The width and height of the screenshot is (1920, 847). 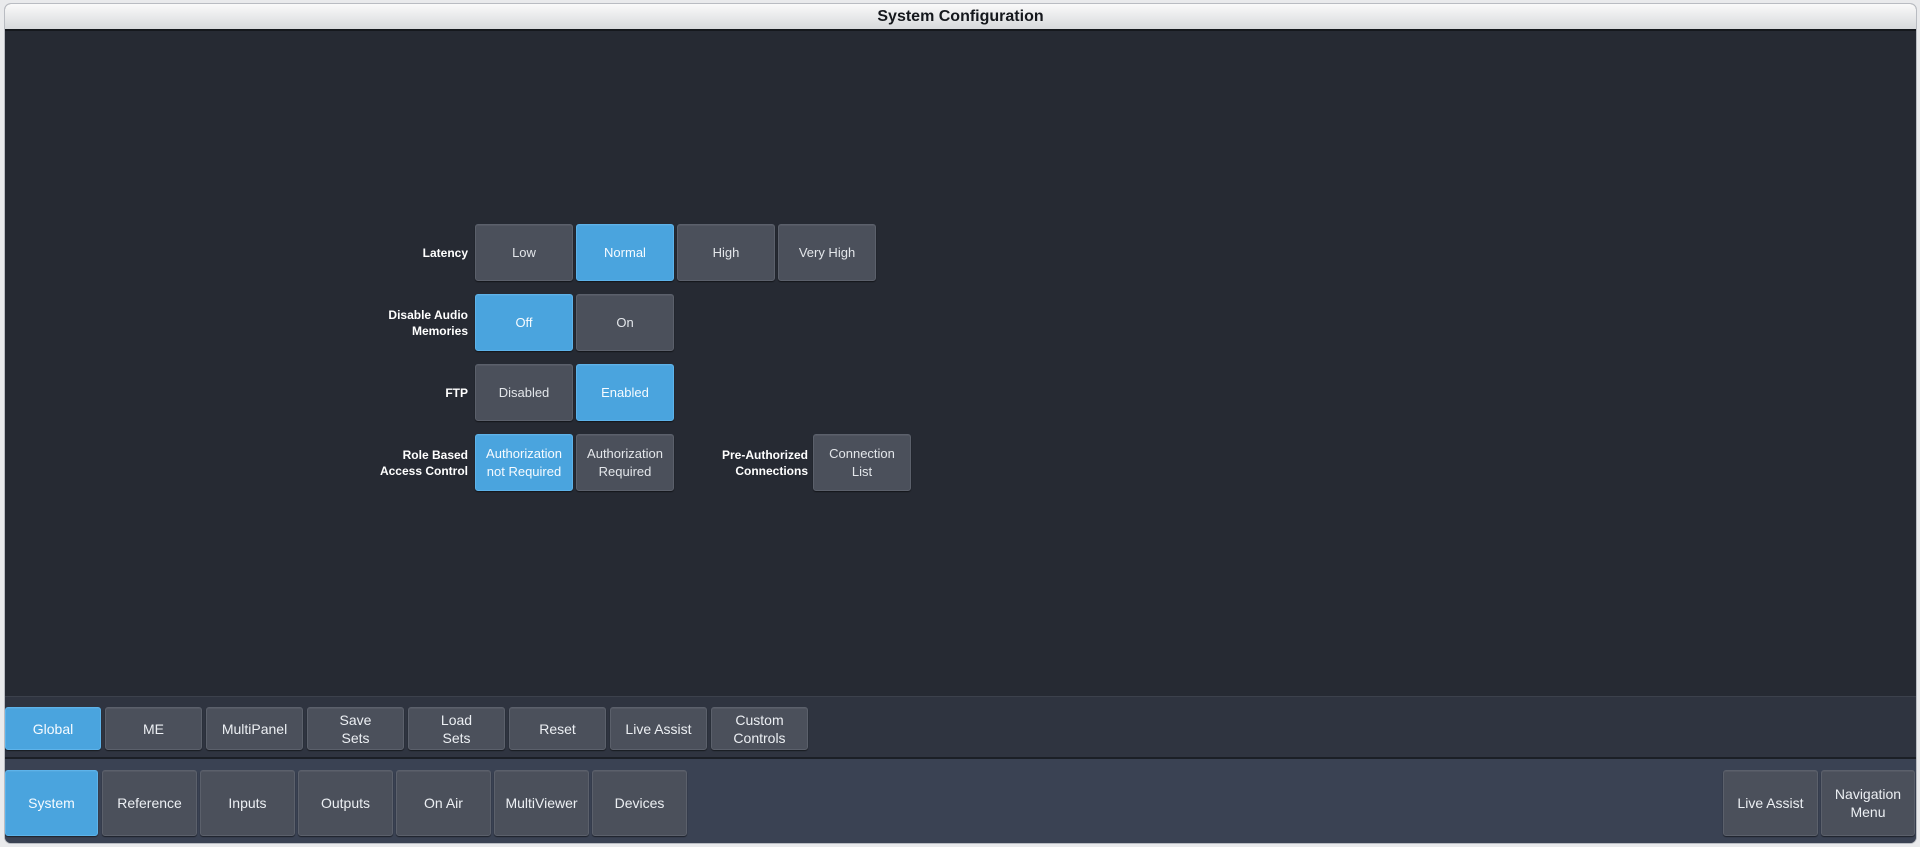 I want to click on nav-inputs: Inputs, so click(x=247, y=803).